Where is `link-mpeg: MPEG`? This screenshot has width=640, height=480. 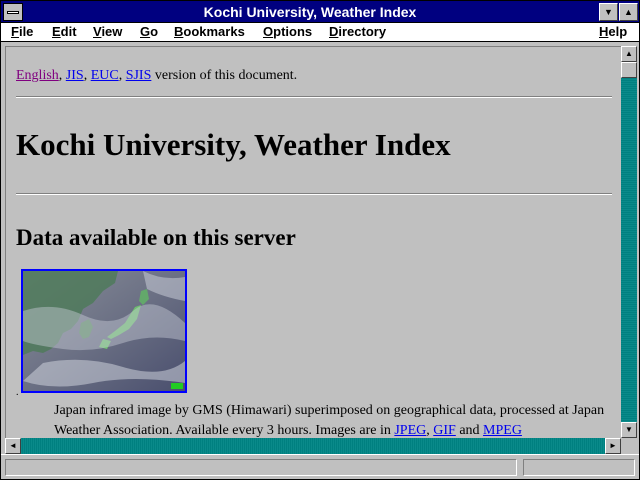
link-mpeg: MPEG is located at coordinates (502, 430).